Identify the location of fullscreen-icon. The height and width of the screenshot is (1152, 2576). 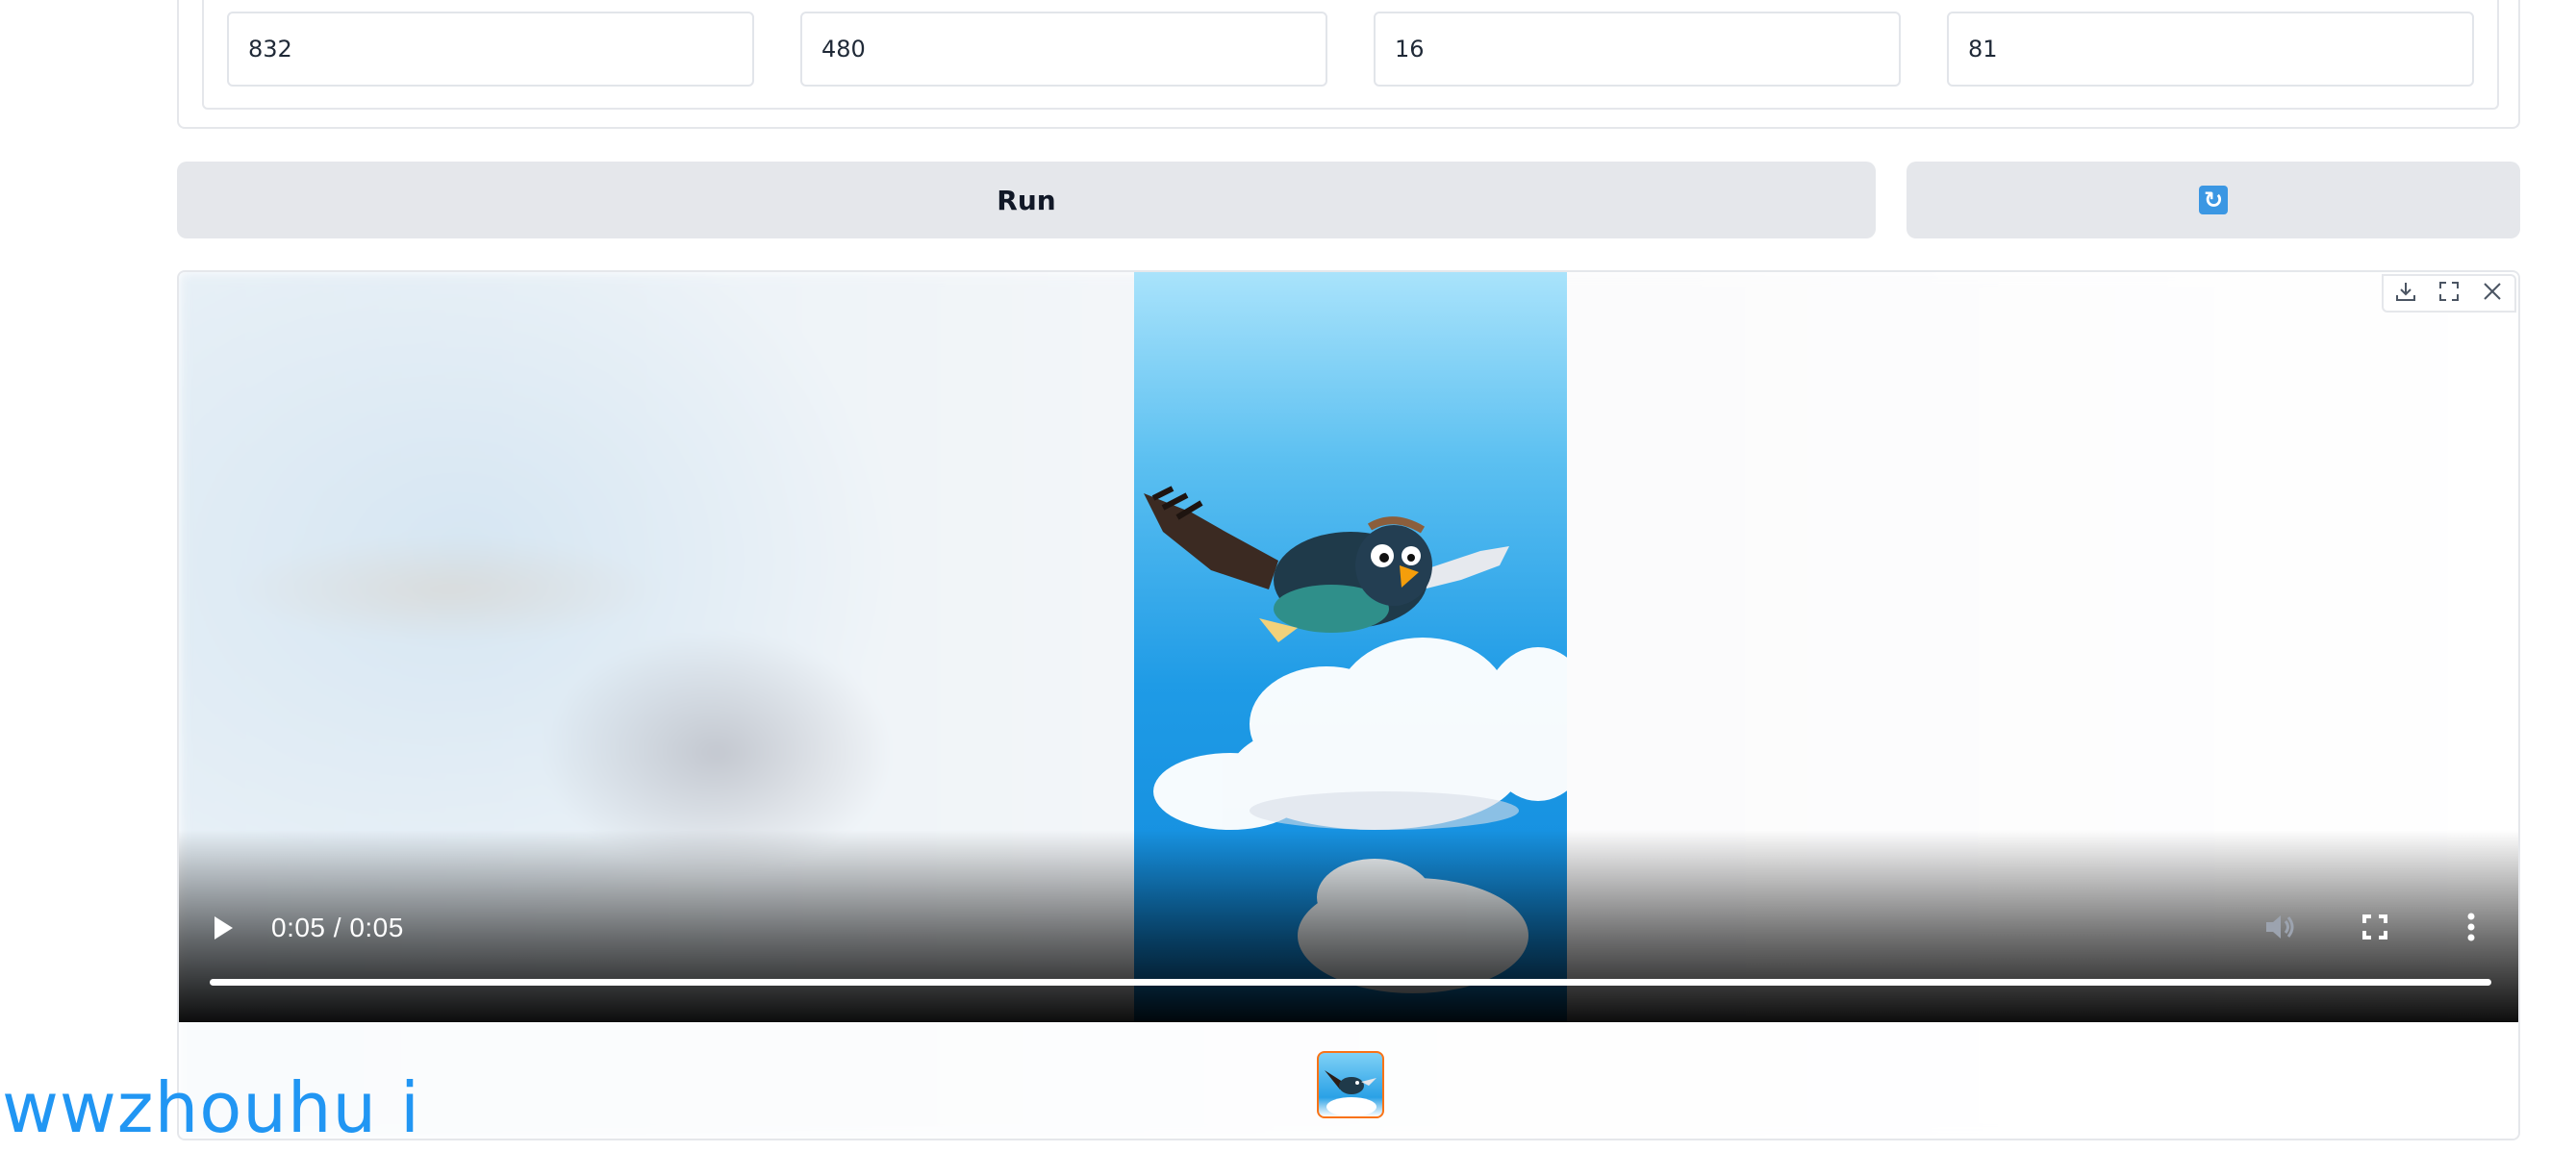
(2375, 929).